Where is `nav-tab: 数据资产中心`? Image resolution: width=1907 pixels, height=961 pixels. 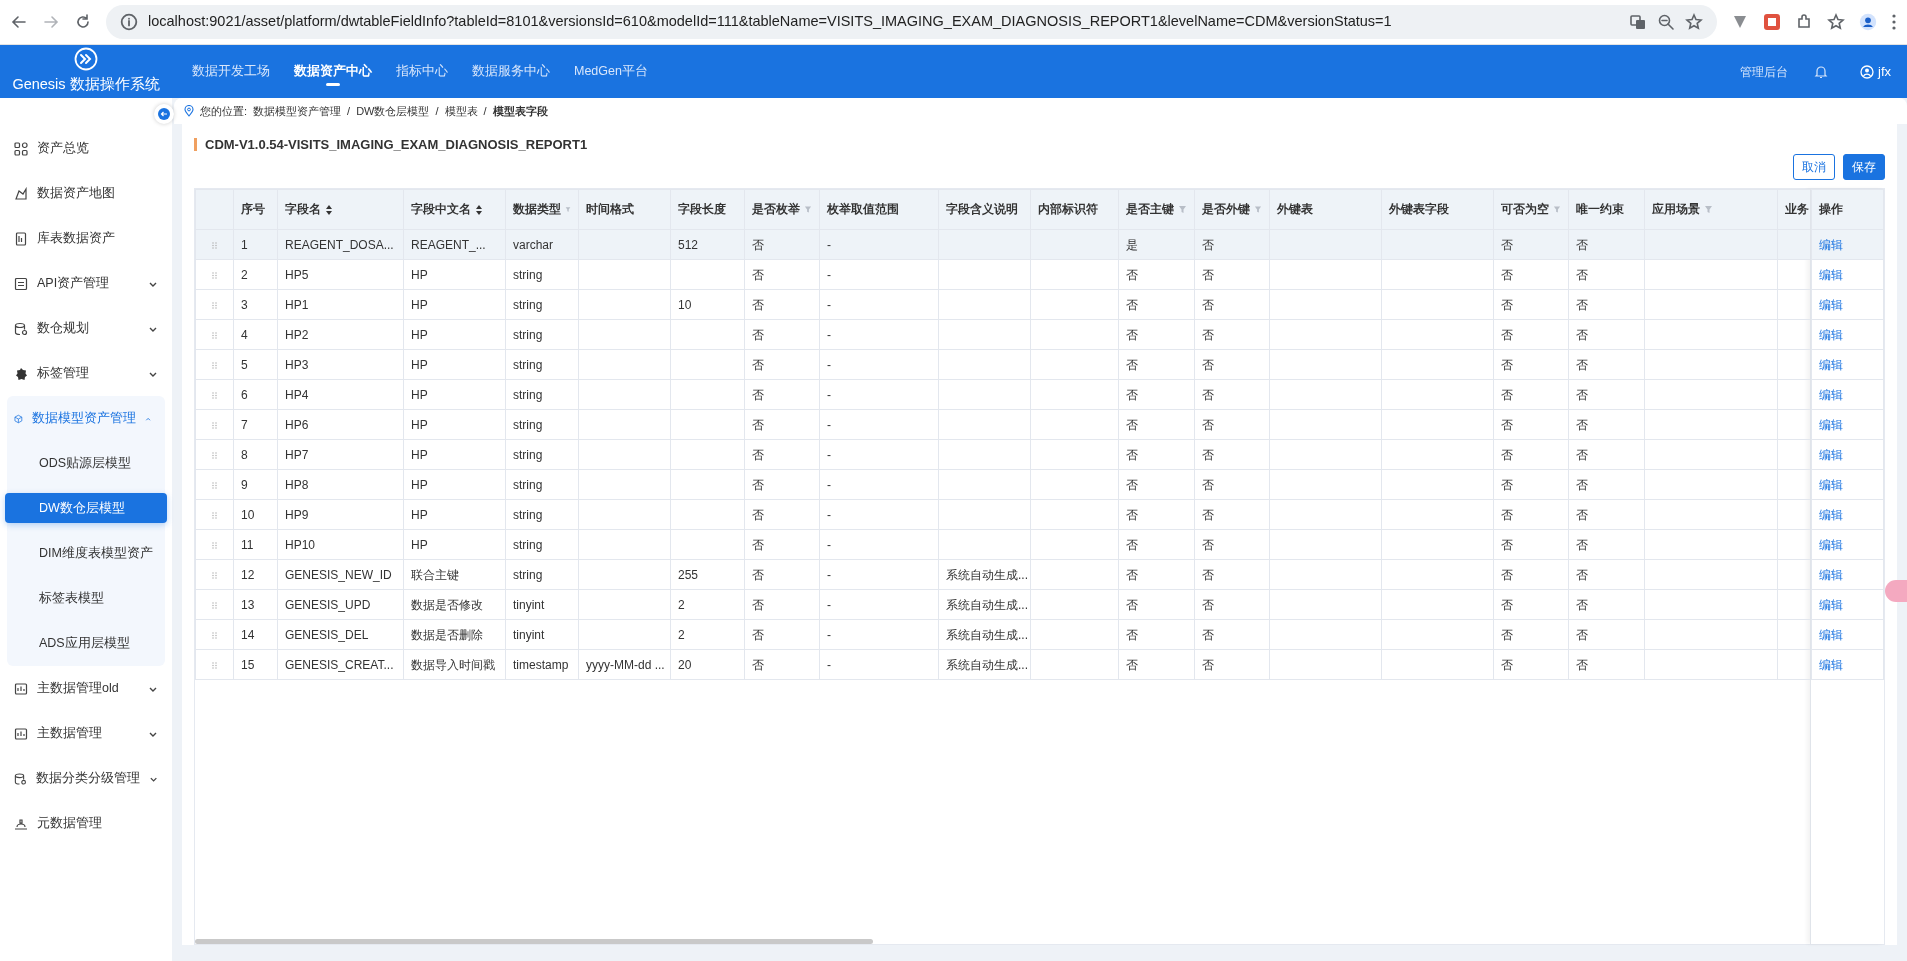
nav-tab: 数据资产中心 is located at coordinates (333, 71).